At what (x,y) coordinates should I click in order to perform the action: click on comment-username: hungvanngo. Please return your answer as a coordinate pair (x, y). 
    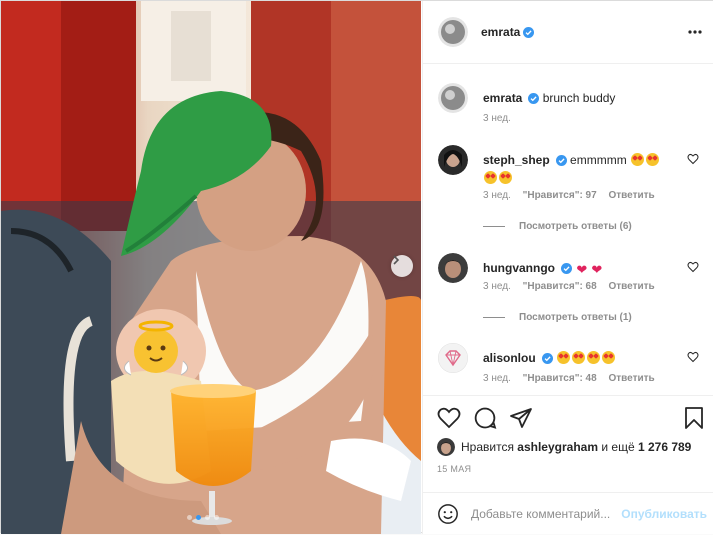
    Looking at the image, I should click on (519, 268).